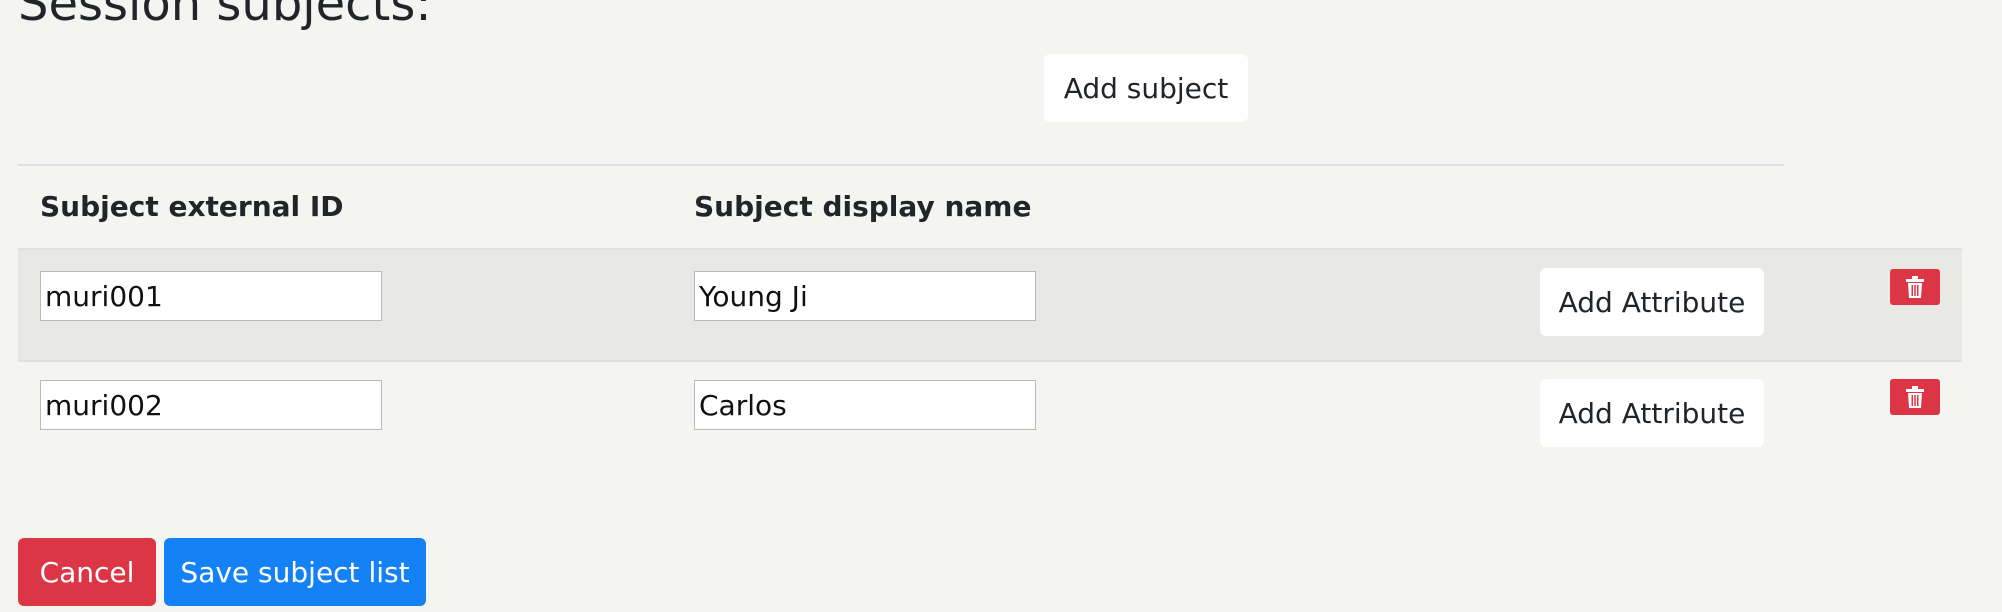 The width and height of the screenshot is (2002, 612). I want to click on page-title: Session subjects:, so click(225, 16).